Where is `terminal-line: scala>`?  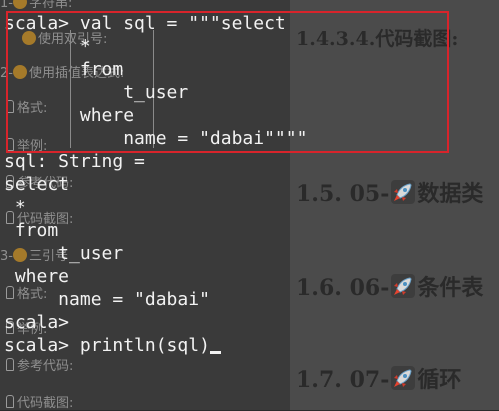 terminal-line: scala> is located at coordinates (37, 322).